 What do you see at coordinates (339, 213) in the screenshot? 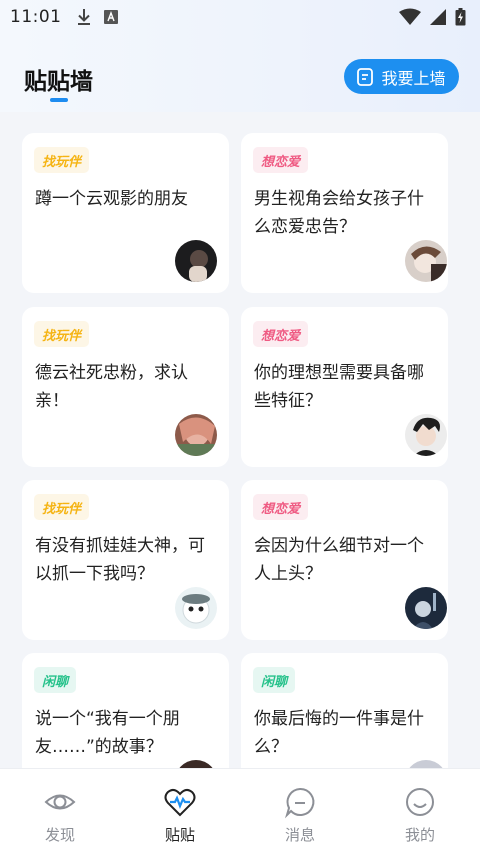
I see `card-text: 男生视角会给女孩子什么恋爱忠告？` at bounding box center [339, 213].